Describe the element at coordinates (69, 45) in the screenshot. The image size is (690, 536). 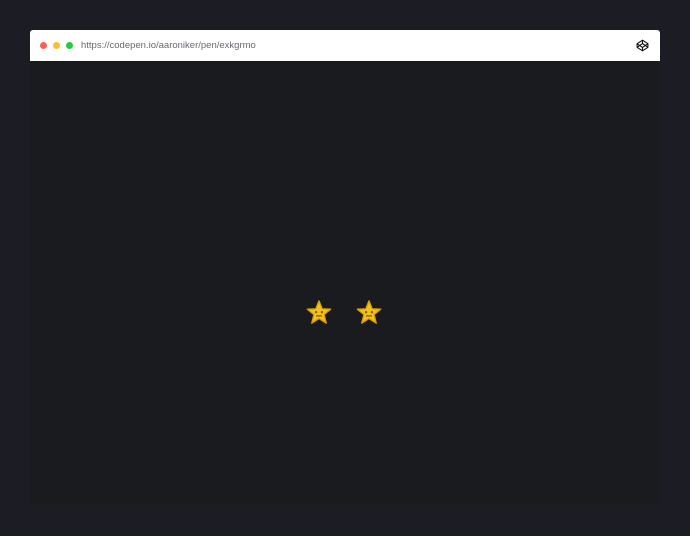
I see `maximize-dot-icon` at that location.